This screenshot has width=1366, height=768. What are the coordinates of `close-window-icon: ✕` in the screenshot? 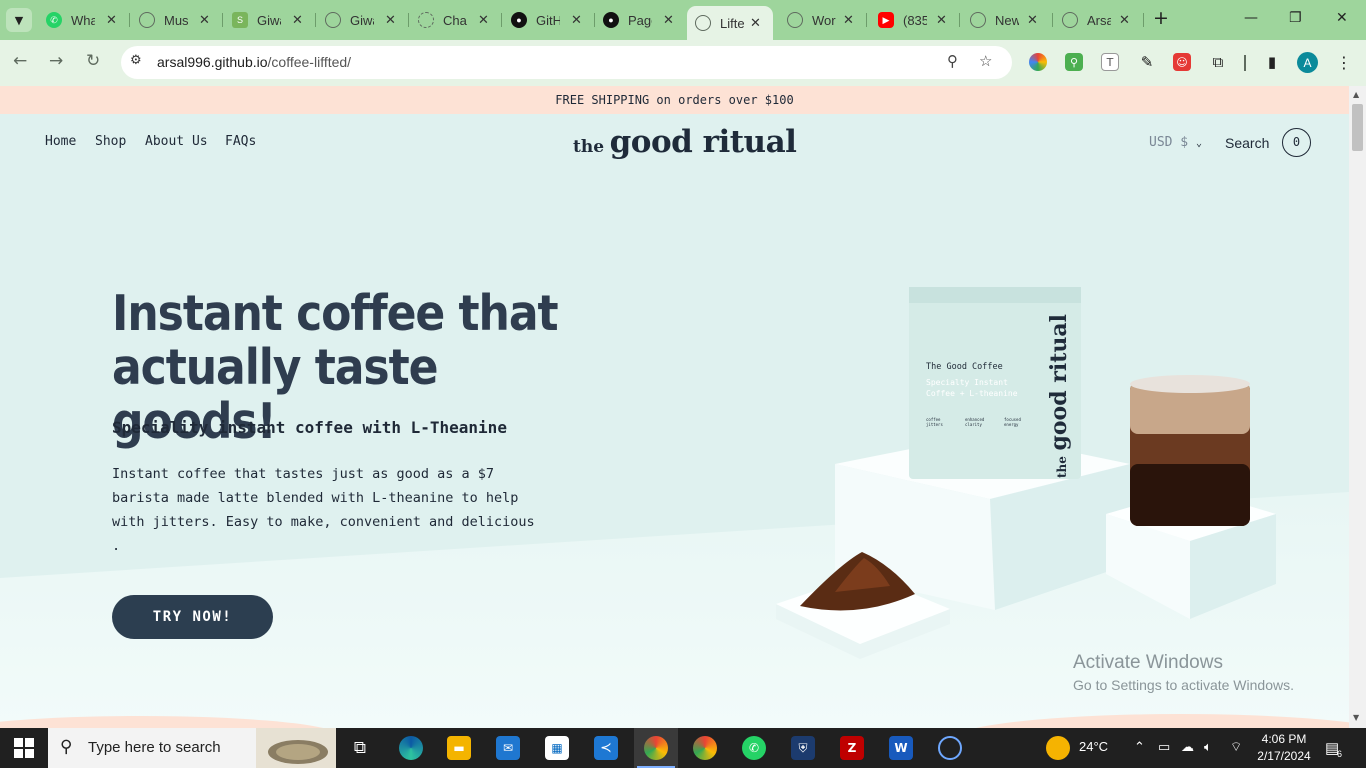 It's located at (1342, 18).